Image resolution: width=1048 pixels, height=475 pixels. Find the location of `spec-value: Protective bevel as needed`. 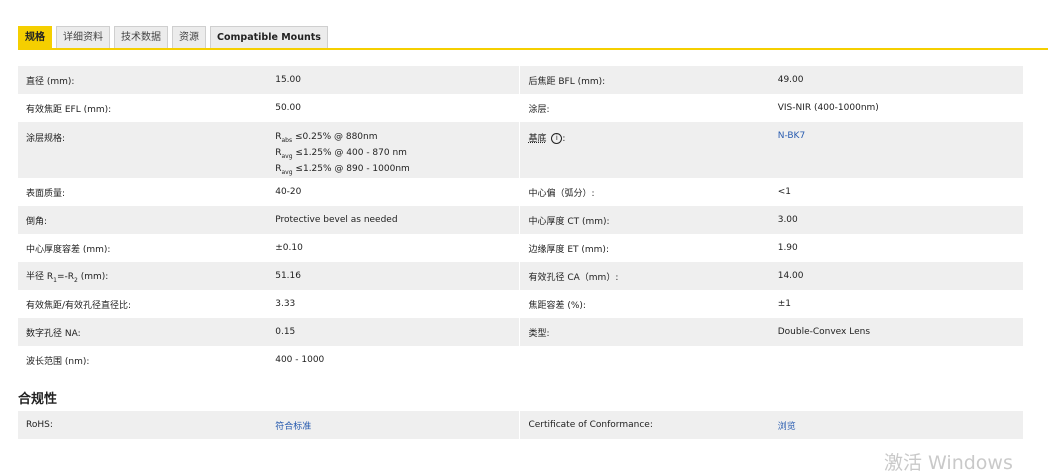

spec-value: Protective bevel as needed is located at coordinates (393, 220).